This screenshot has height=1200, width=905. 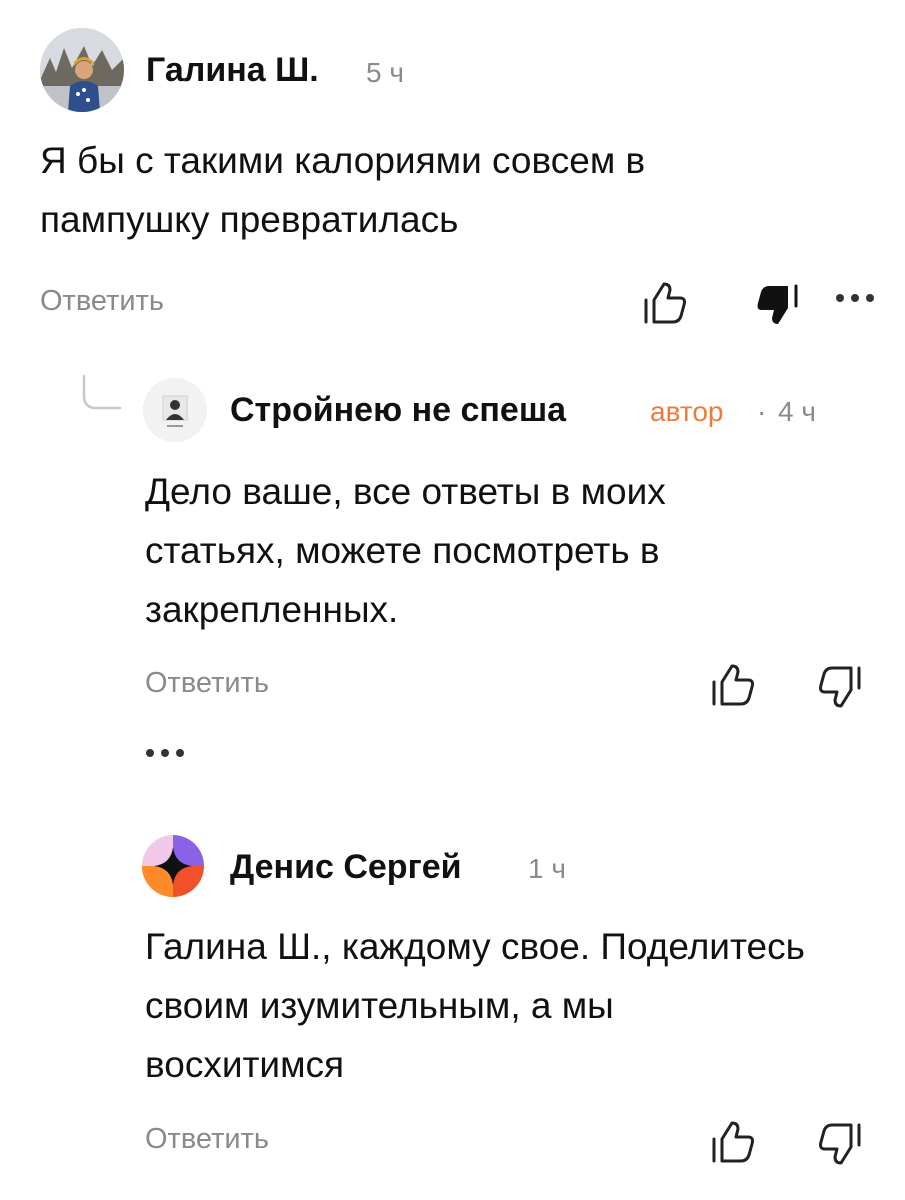 What do you see at coordinates (343, 160) in the screenshot?
I see `comment-text-line: Я бы с такими калориями совсем в` at bounding box center [343, 160].